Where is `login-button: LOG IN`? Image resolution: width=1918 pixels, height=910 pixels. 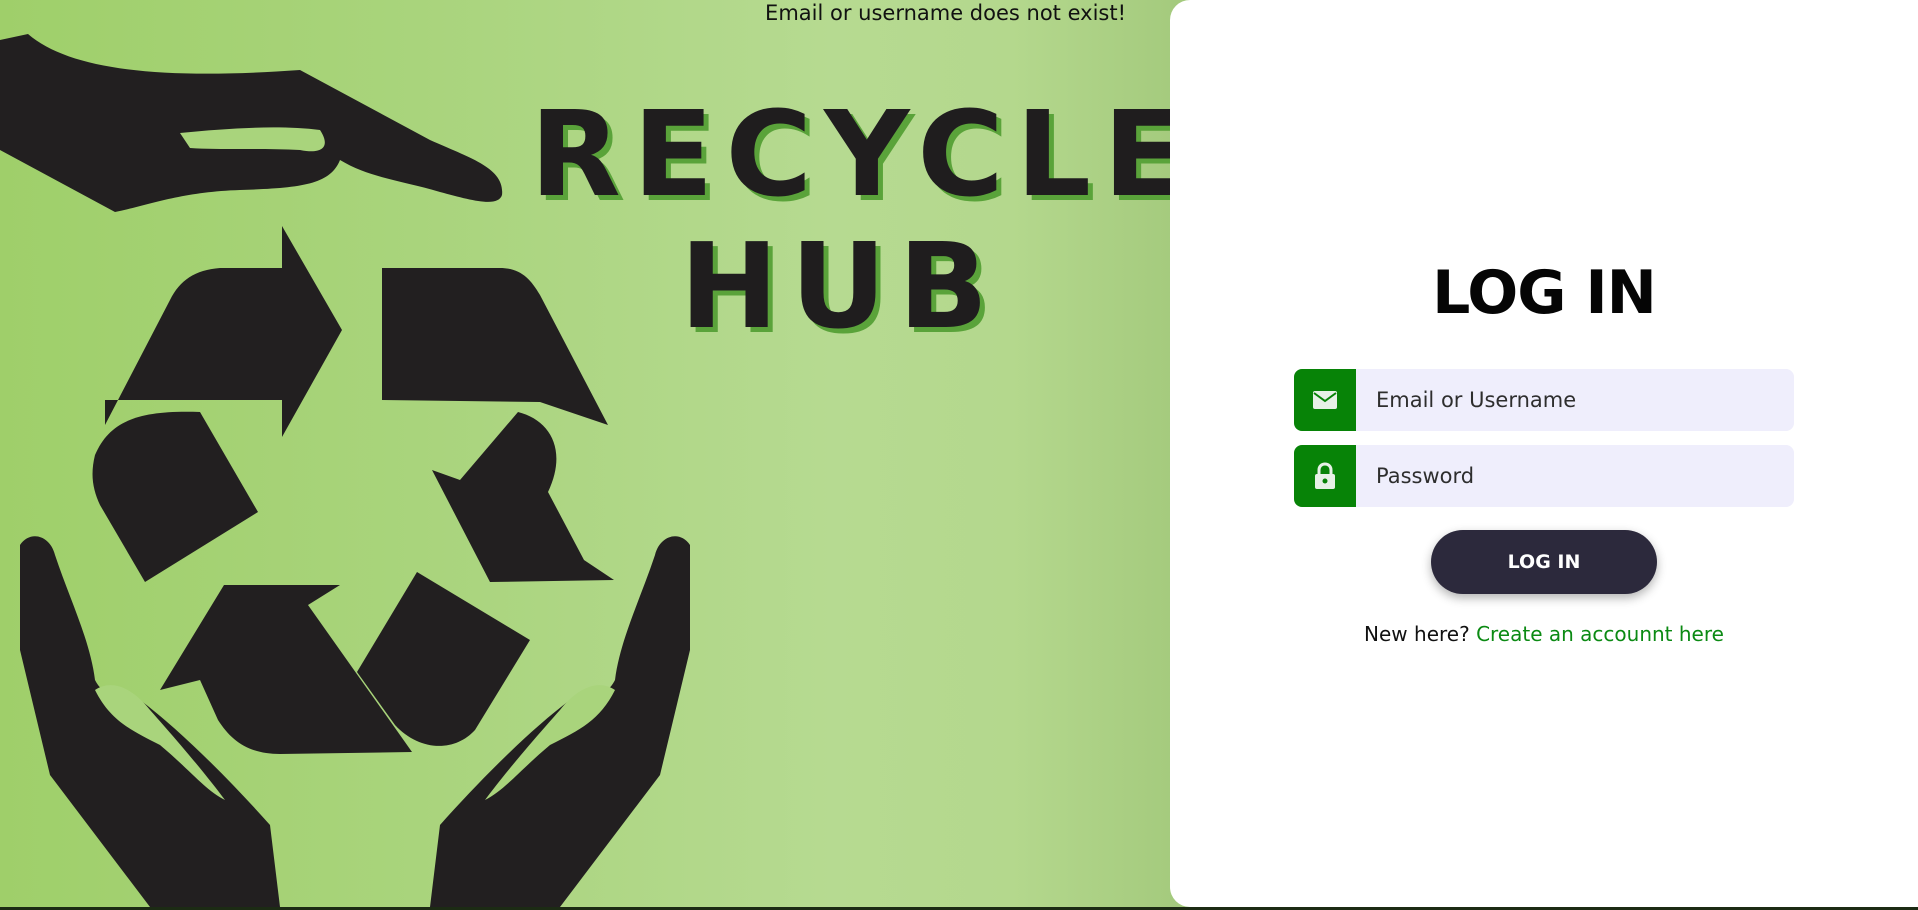
login-button: LOG IN is located at coordinates (1544, 562).